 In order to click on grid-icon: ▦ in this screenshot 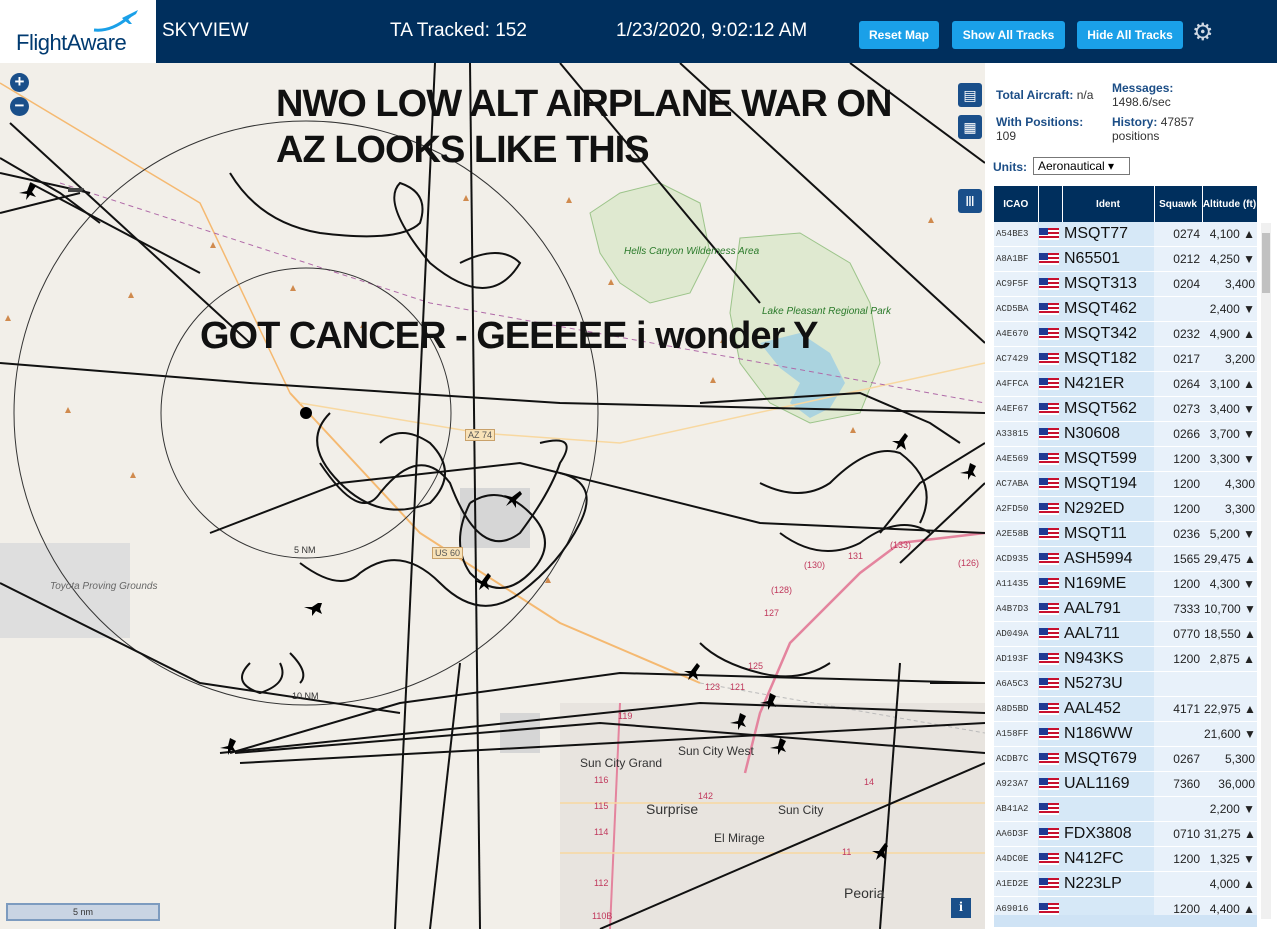, I will do `click(970, 127)`.